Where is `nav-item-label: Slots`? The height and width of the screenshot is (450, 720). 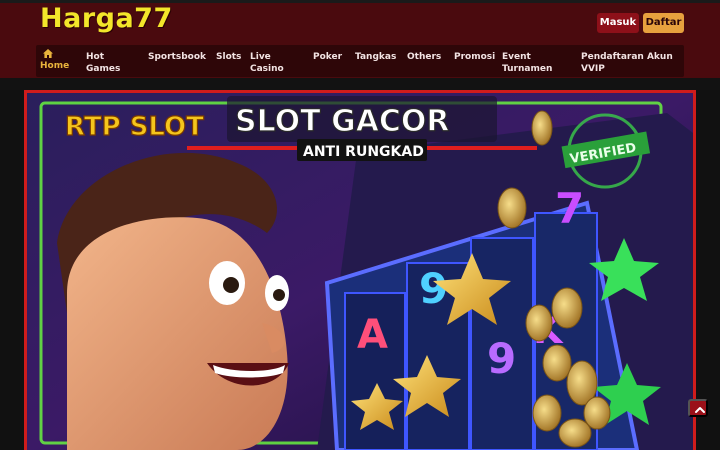 nav-item-label: Slots is located at coordinates (229, 57).